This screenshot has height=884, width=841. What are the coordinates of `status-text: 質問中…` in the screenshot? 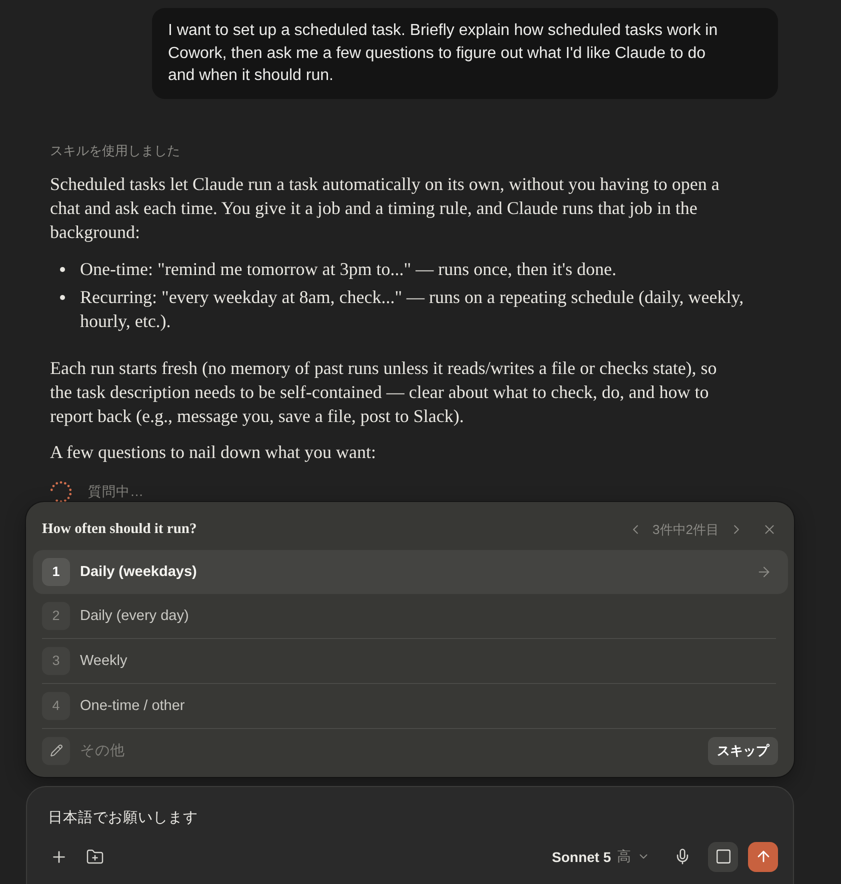 It's located at (116, 491).